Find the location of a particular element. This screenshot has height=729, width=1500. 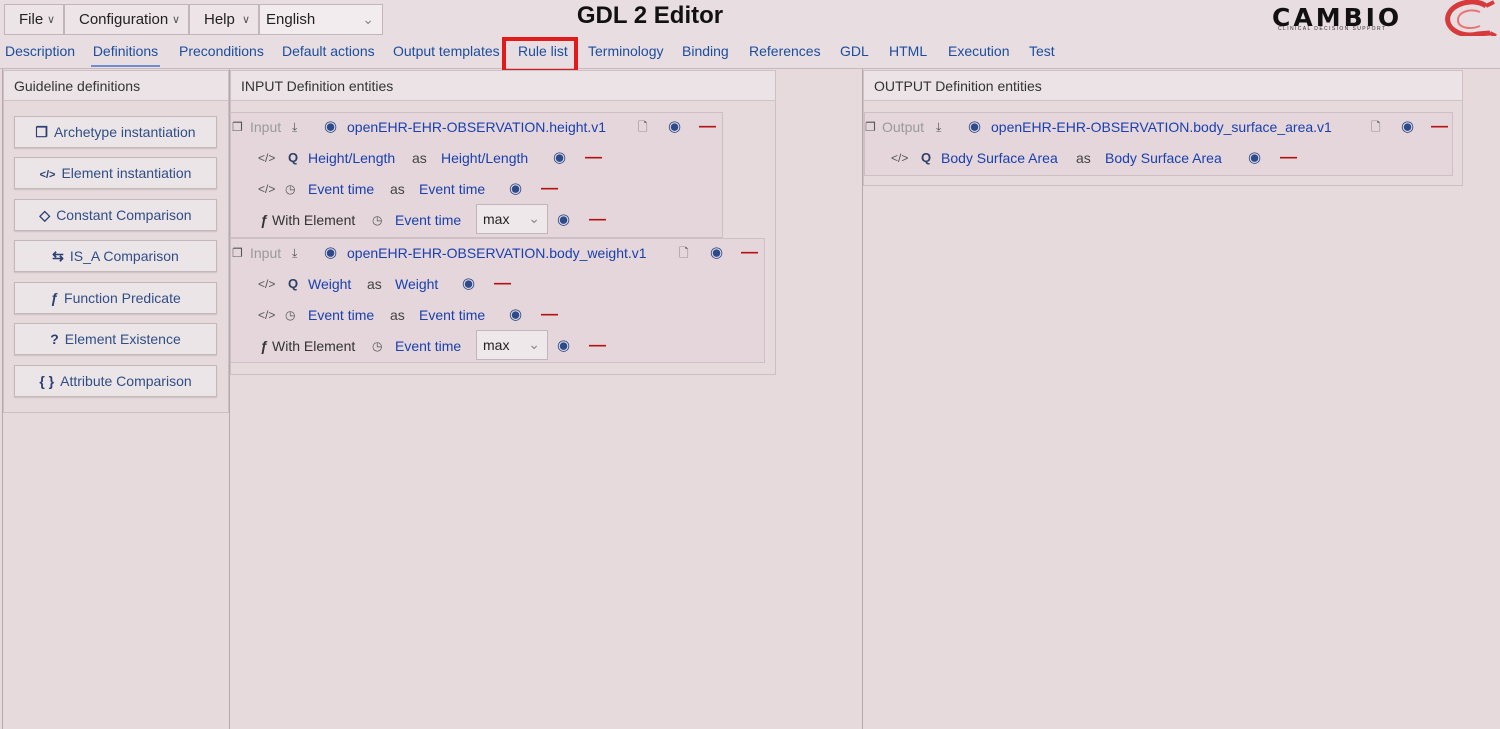

archetype-instantiation-button: ❐ Archetype instantiation is located at coordinates (115, 132).